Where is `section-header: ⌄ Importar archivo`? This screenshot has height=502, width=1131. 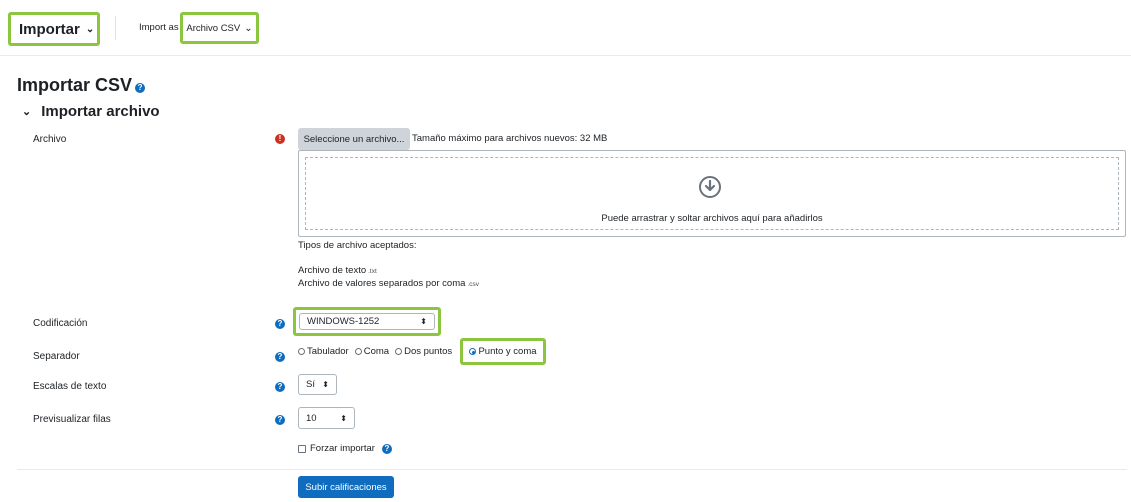
section-header: ⌄ Importar archivo is located at coordinates (91, 111).